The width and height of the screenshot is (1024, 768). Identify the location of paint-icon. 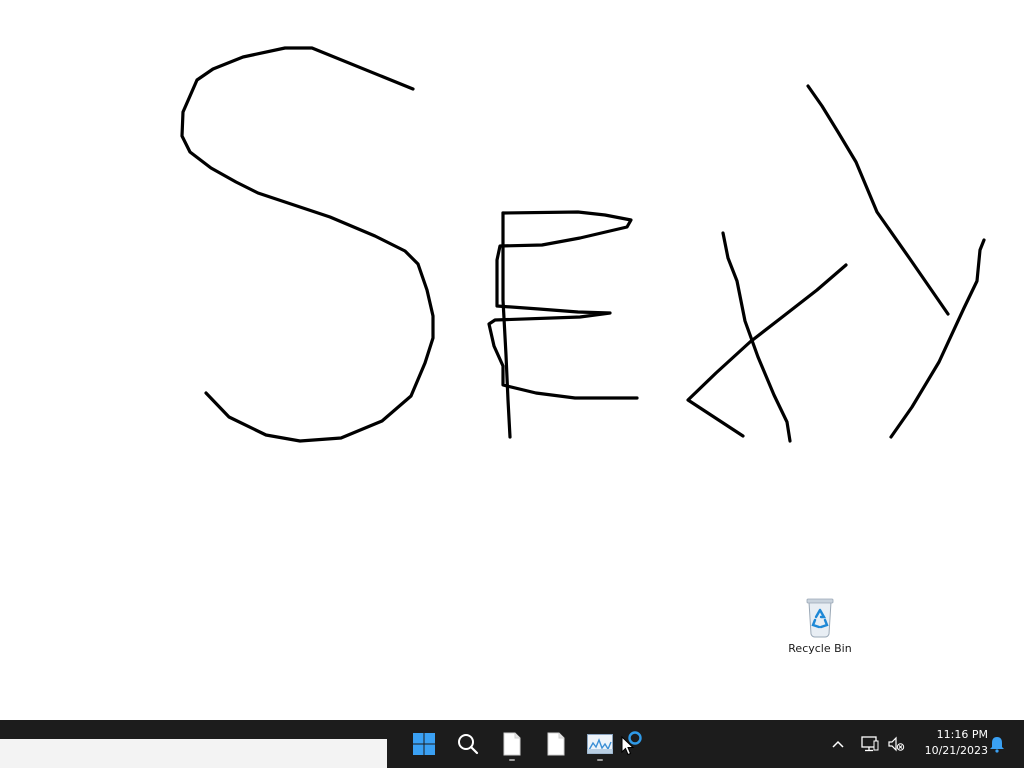
(600, 744).